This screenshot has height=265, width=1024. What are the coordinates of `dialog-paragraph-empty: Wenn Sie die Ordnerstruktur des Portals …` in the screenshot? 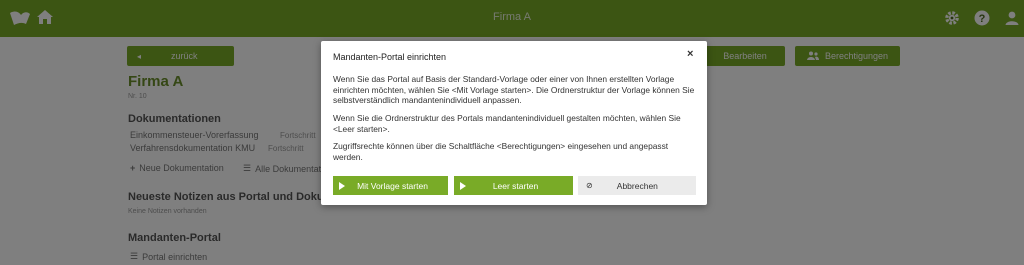 It's located at (507, 123).